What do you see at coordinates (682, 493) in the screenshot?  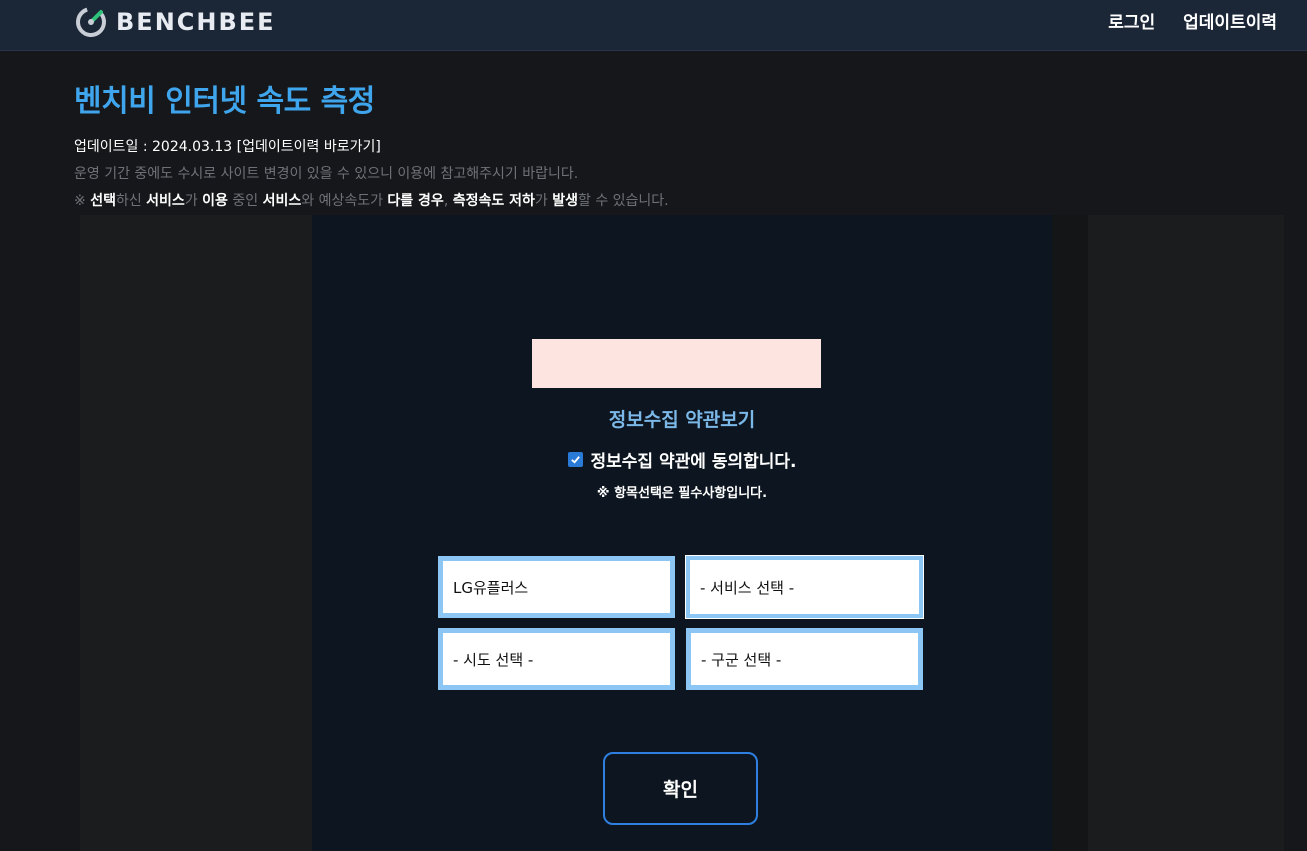 I see `required-note: ※ 항목선택은 필수사항입니다.` at bounding box center [682, 493].